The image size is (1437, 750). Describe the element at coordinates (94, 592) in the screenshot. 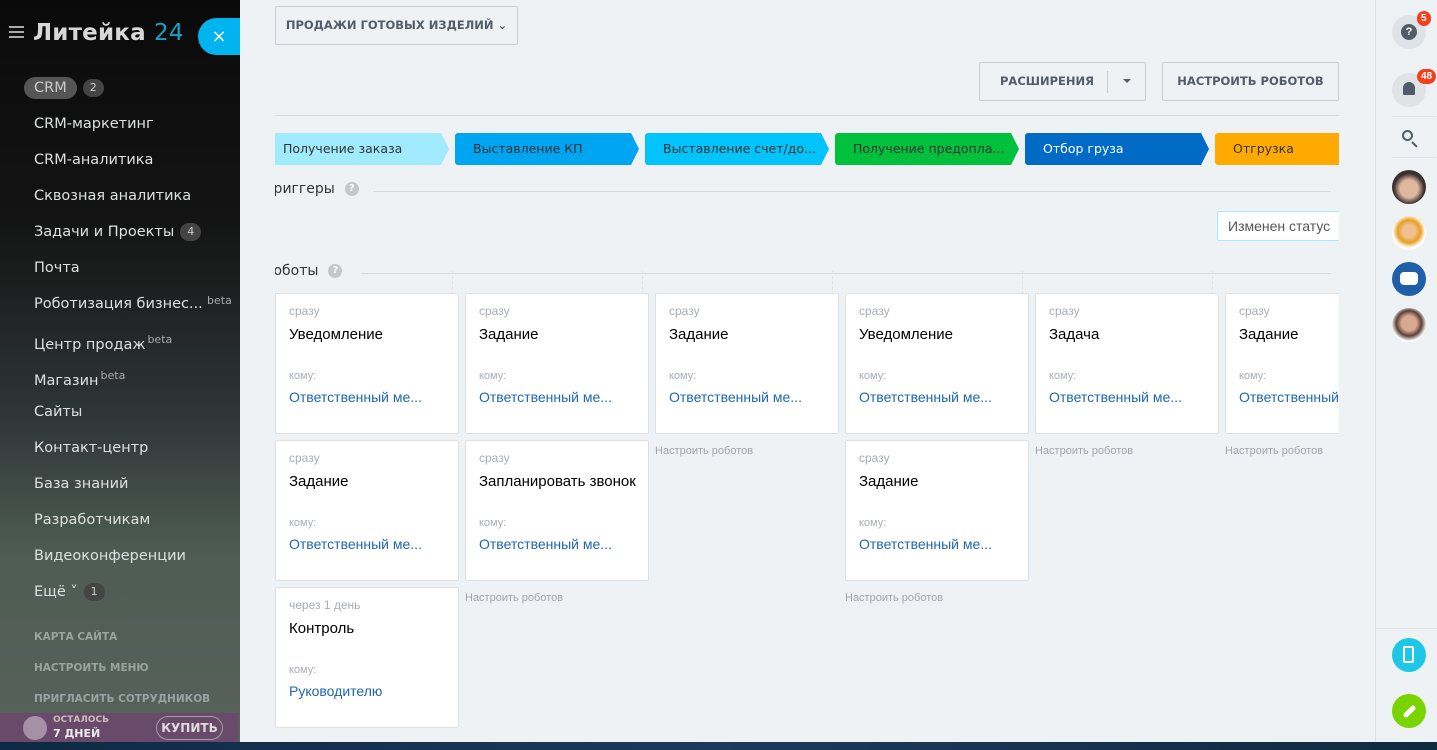

I see `count-badge: 1` at that location.